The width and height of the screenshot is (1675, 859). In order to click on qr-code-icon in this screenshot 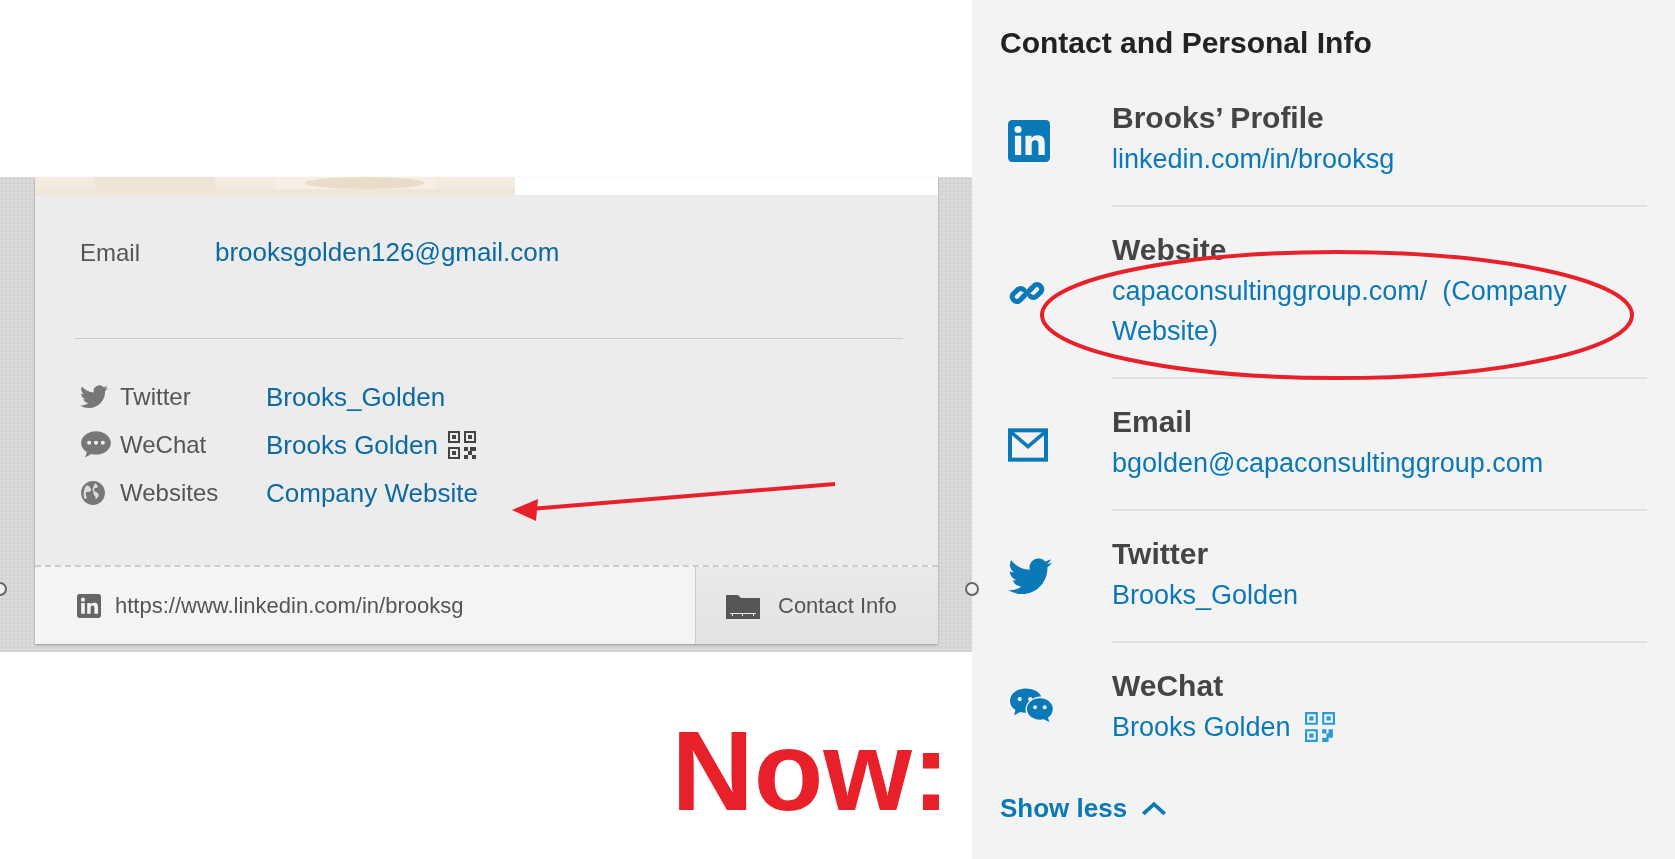, I will do `click(462, 445)`.